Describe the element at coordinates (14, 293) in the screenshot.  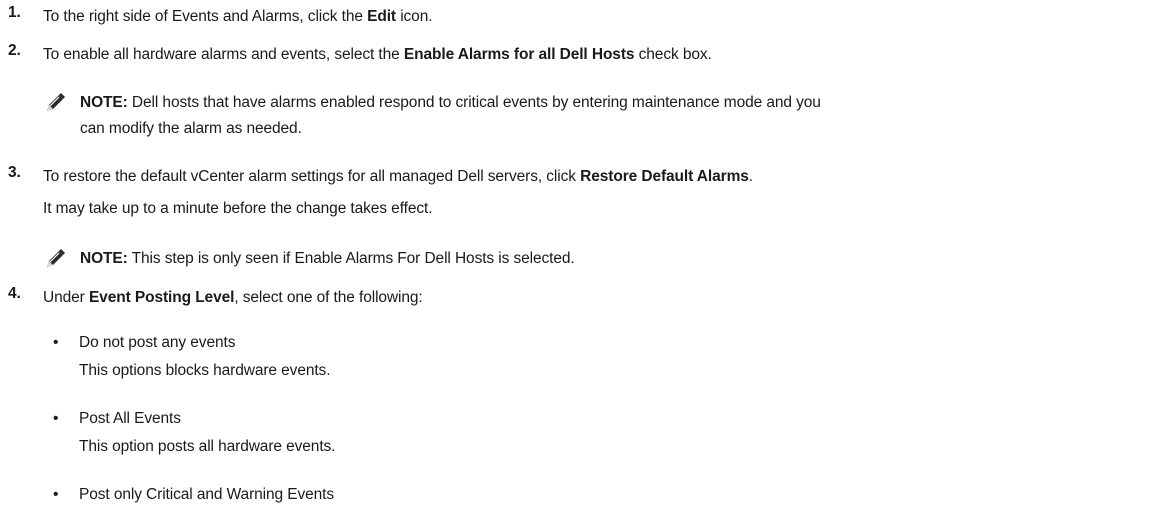
I see `step-number: 4.` at that location.